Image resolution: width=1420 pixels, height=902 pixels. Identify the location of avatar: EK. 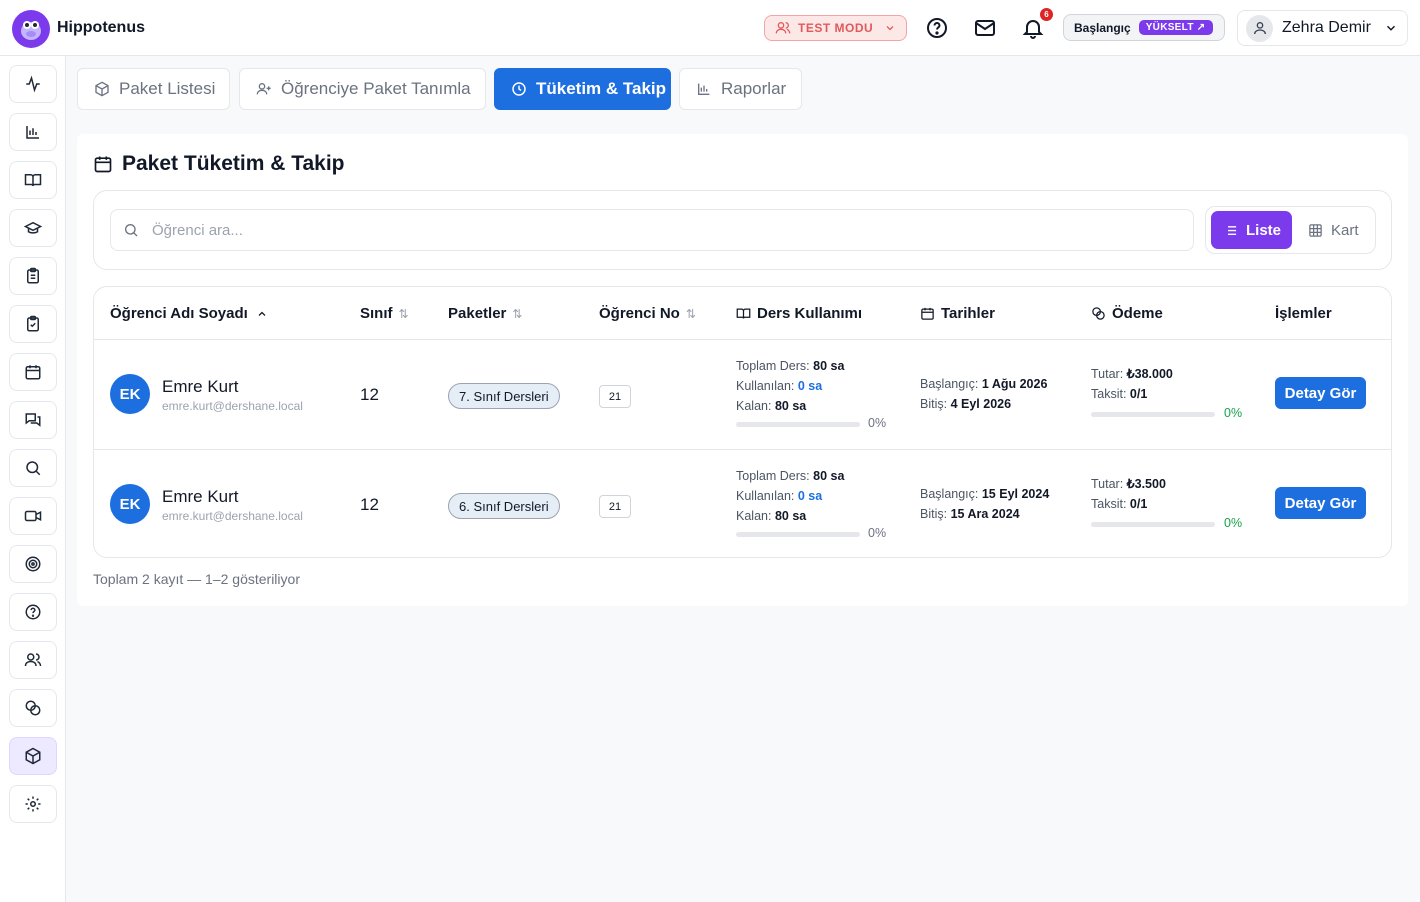
(130, 394).